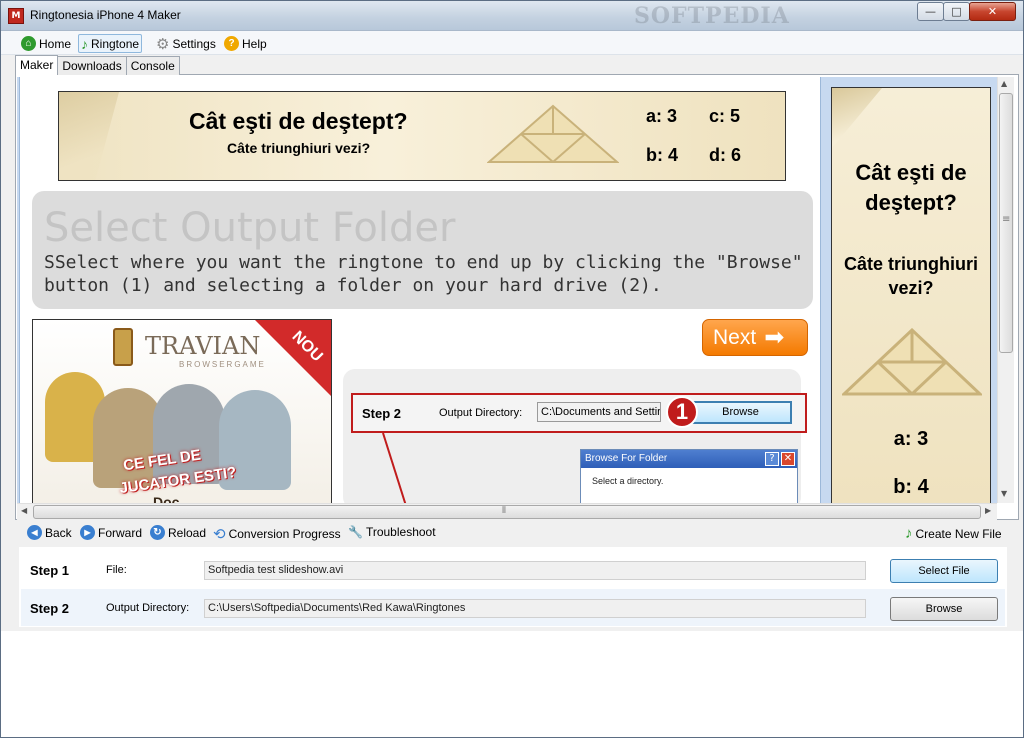 The image size is (1024, 738). I want to click on menu-settings: ⚙ Settings, so click(186, 43).